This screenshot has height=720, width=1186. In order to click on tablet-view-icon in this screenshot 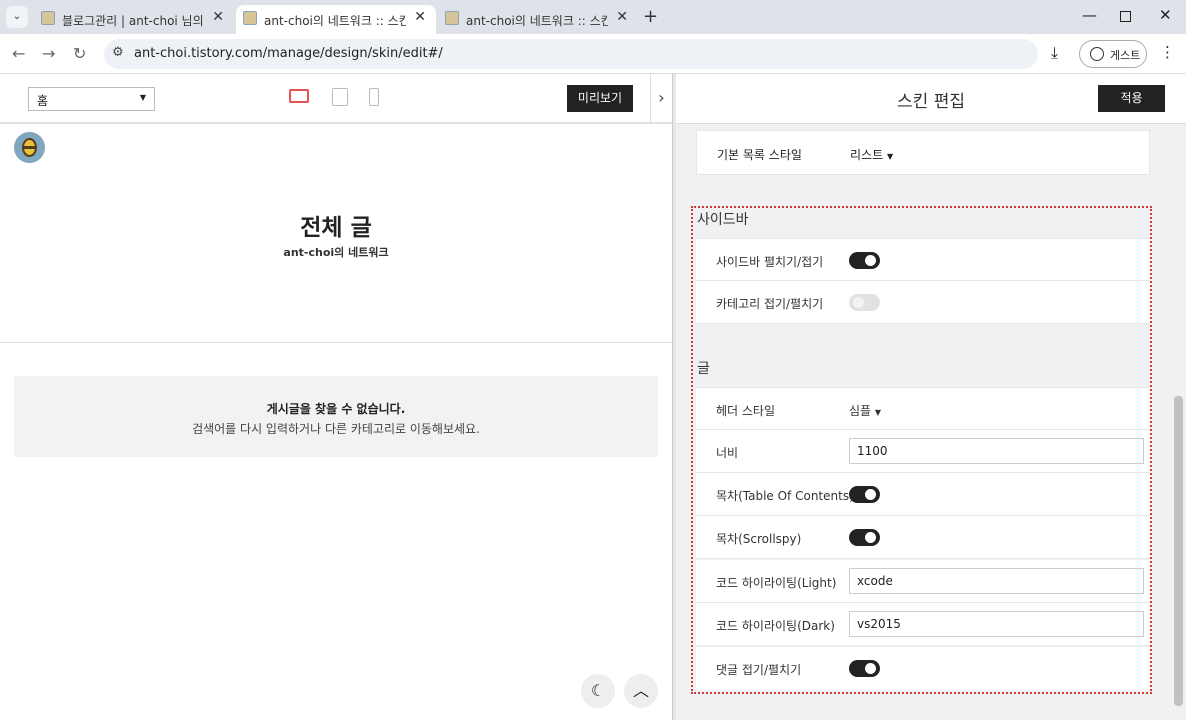, I will do `click(340, 97)`.